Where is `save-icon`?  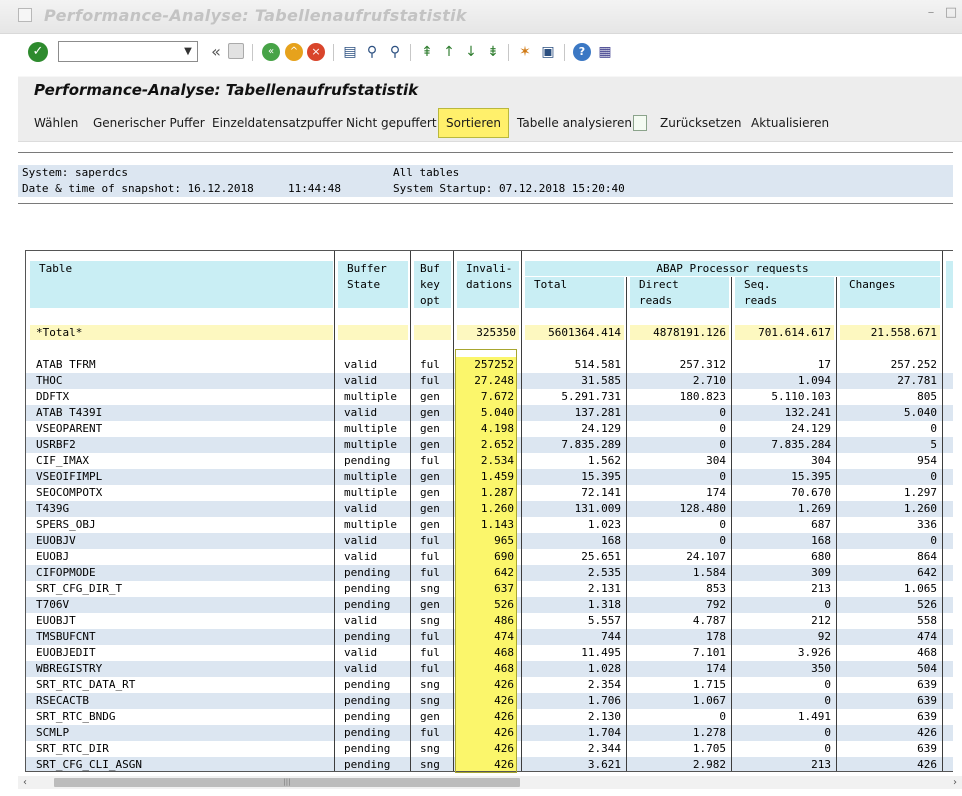
save-icon is located at coordinates (236, 51).